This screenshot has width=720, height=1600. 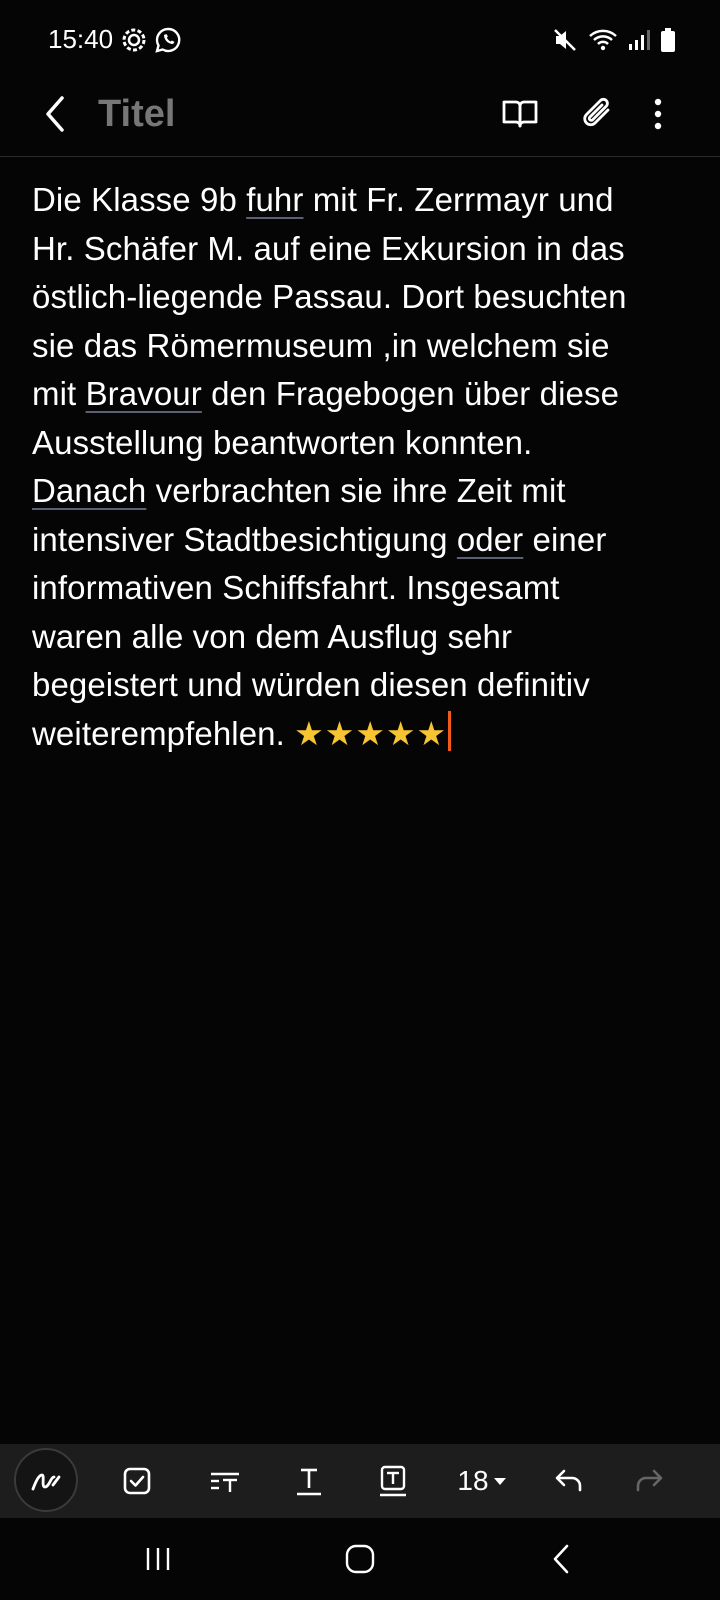 What do you see at coordinates (299, 490) in the screenshot?
I see `note-line: Danach verbrachten sie ihre Zeit mit` at bounding box center [299, 490].